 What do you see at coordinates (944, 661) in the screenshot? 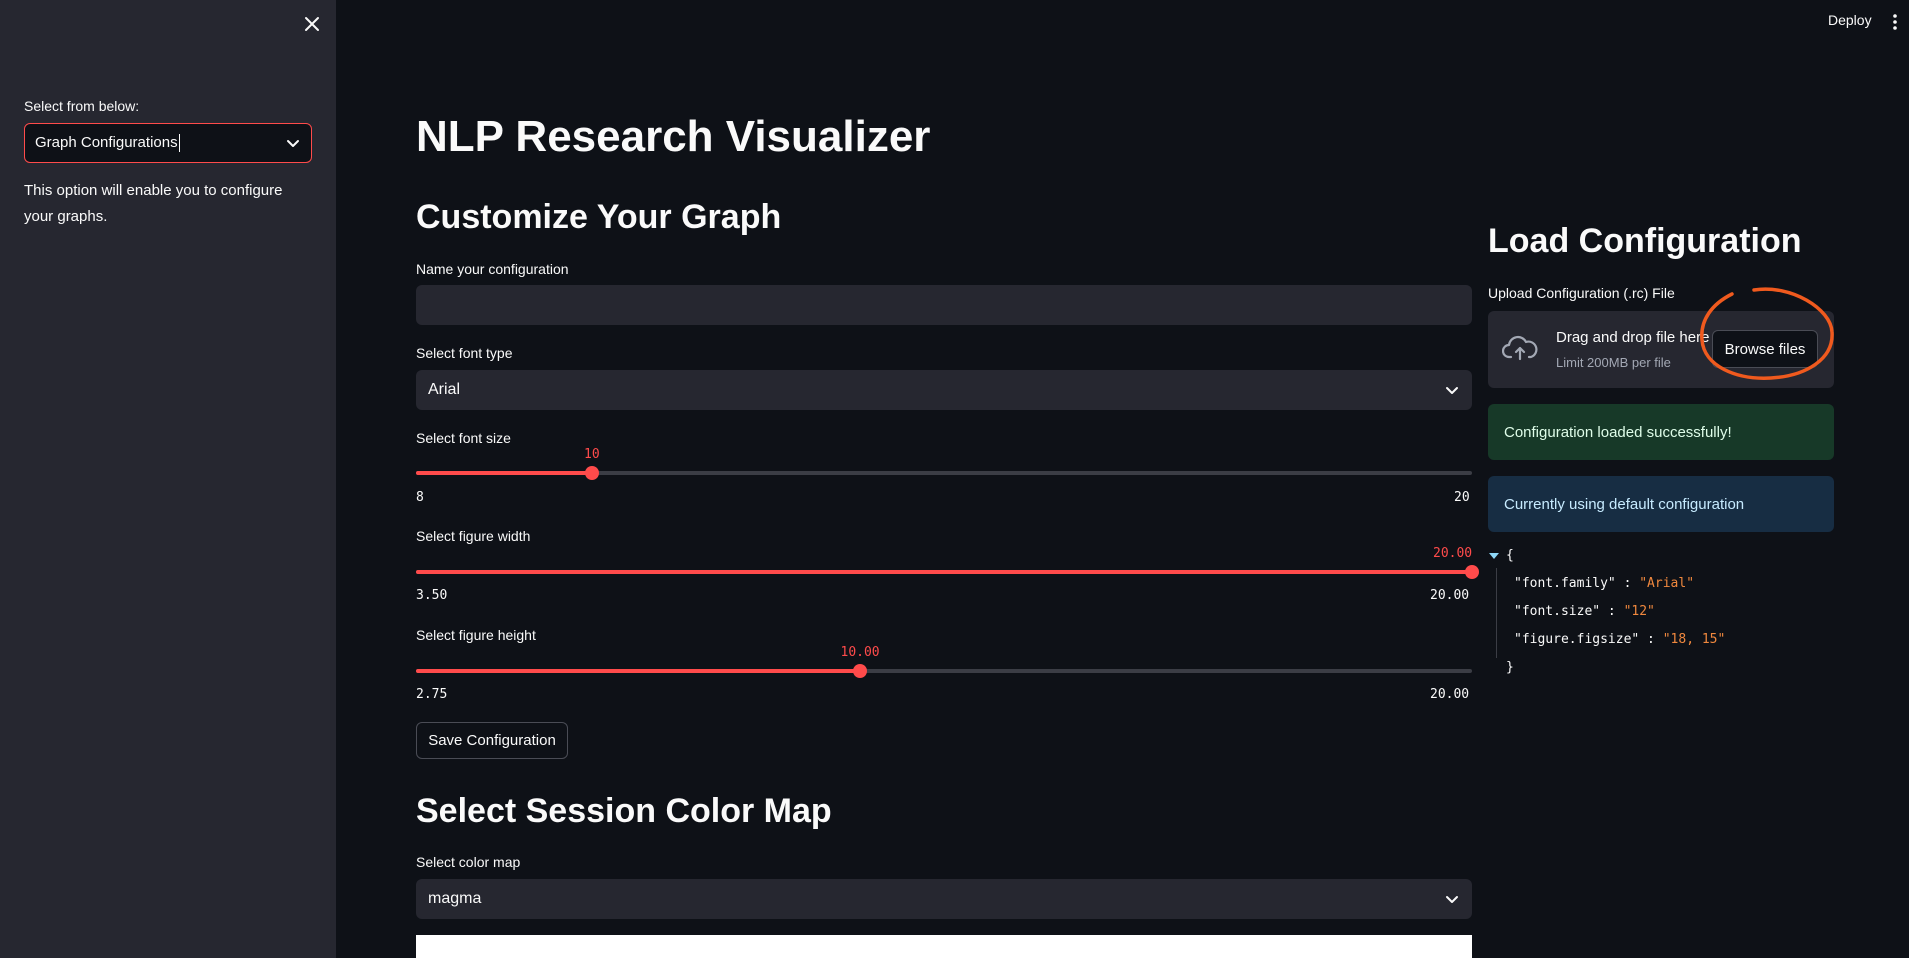
I see `fig-height-slider: 10.00` at bounding box center [944, 661].